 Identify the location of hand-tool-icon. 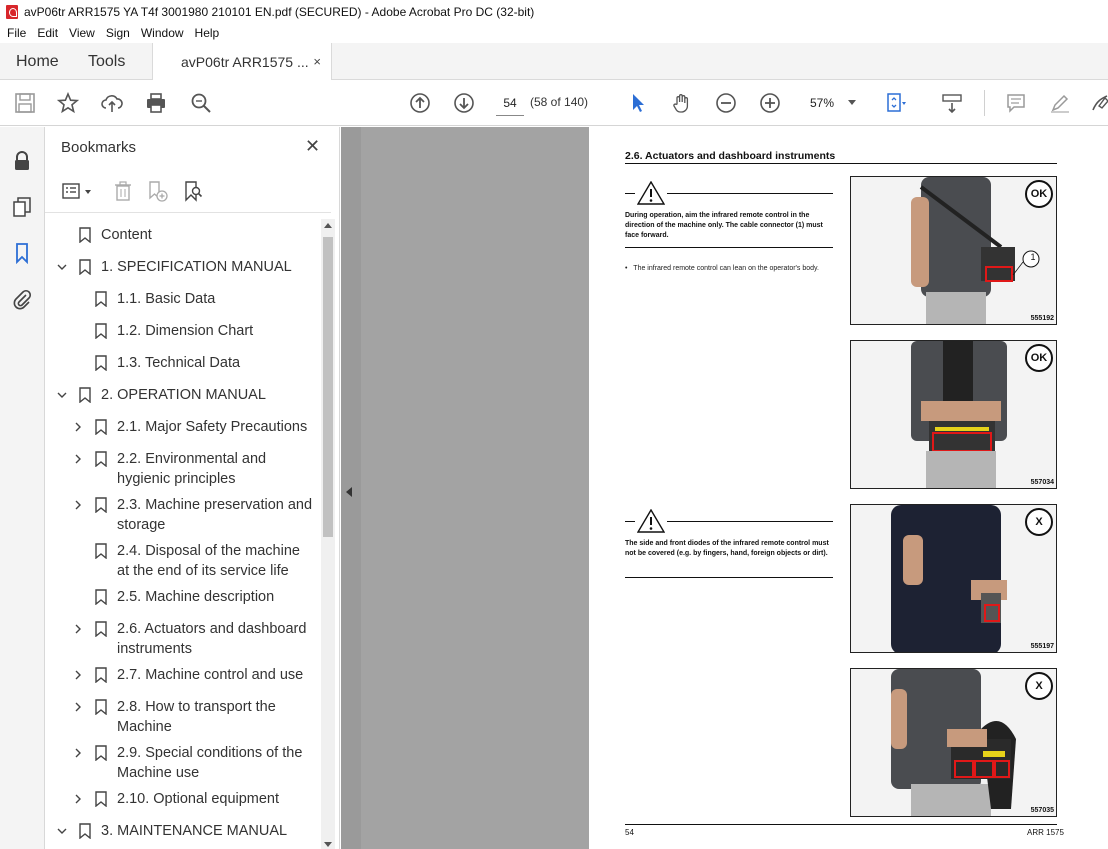
(682, 103).